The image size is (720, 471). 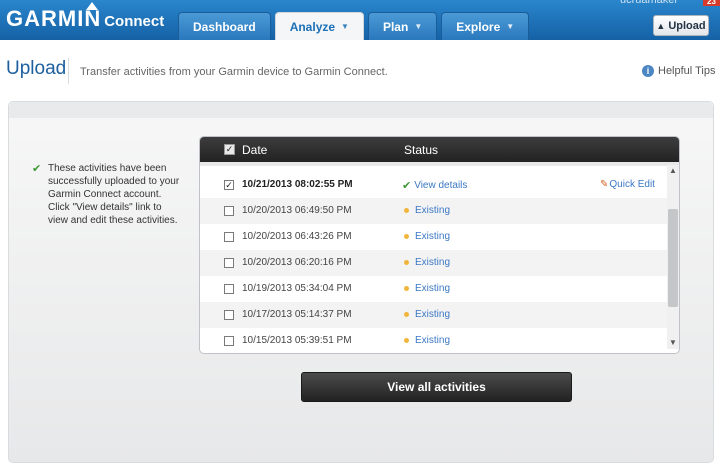 What do you see at coordinates (478, 26) in the screenshot?
I see `nav-tab-label: Explore` at bounding box center [478, 26].